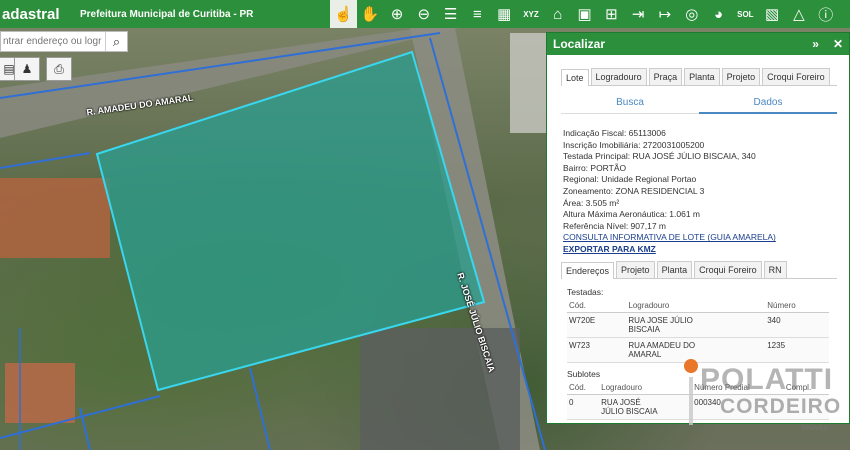  What do you see at coordinates (775, 269) in the screenshot?
I see `tab-detail-rn: RN` at bounding box center [775, 269].